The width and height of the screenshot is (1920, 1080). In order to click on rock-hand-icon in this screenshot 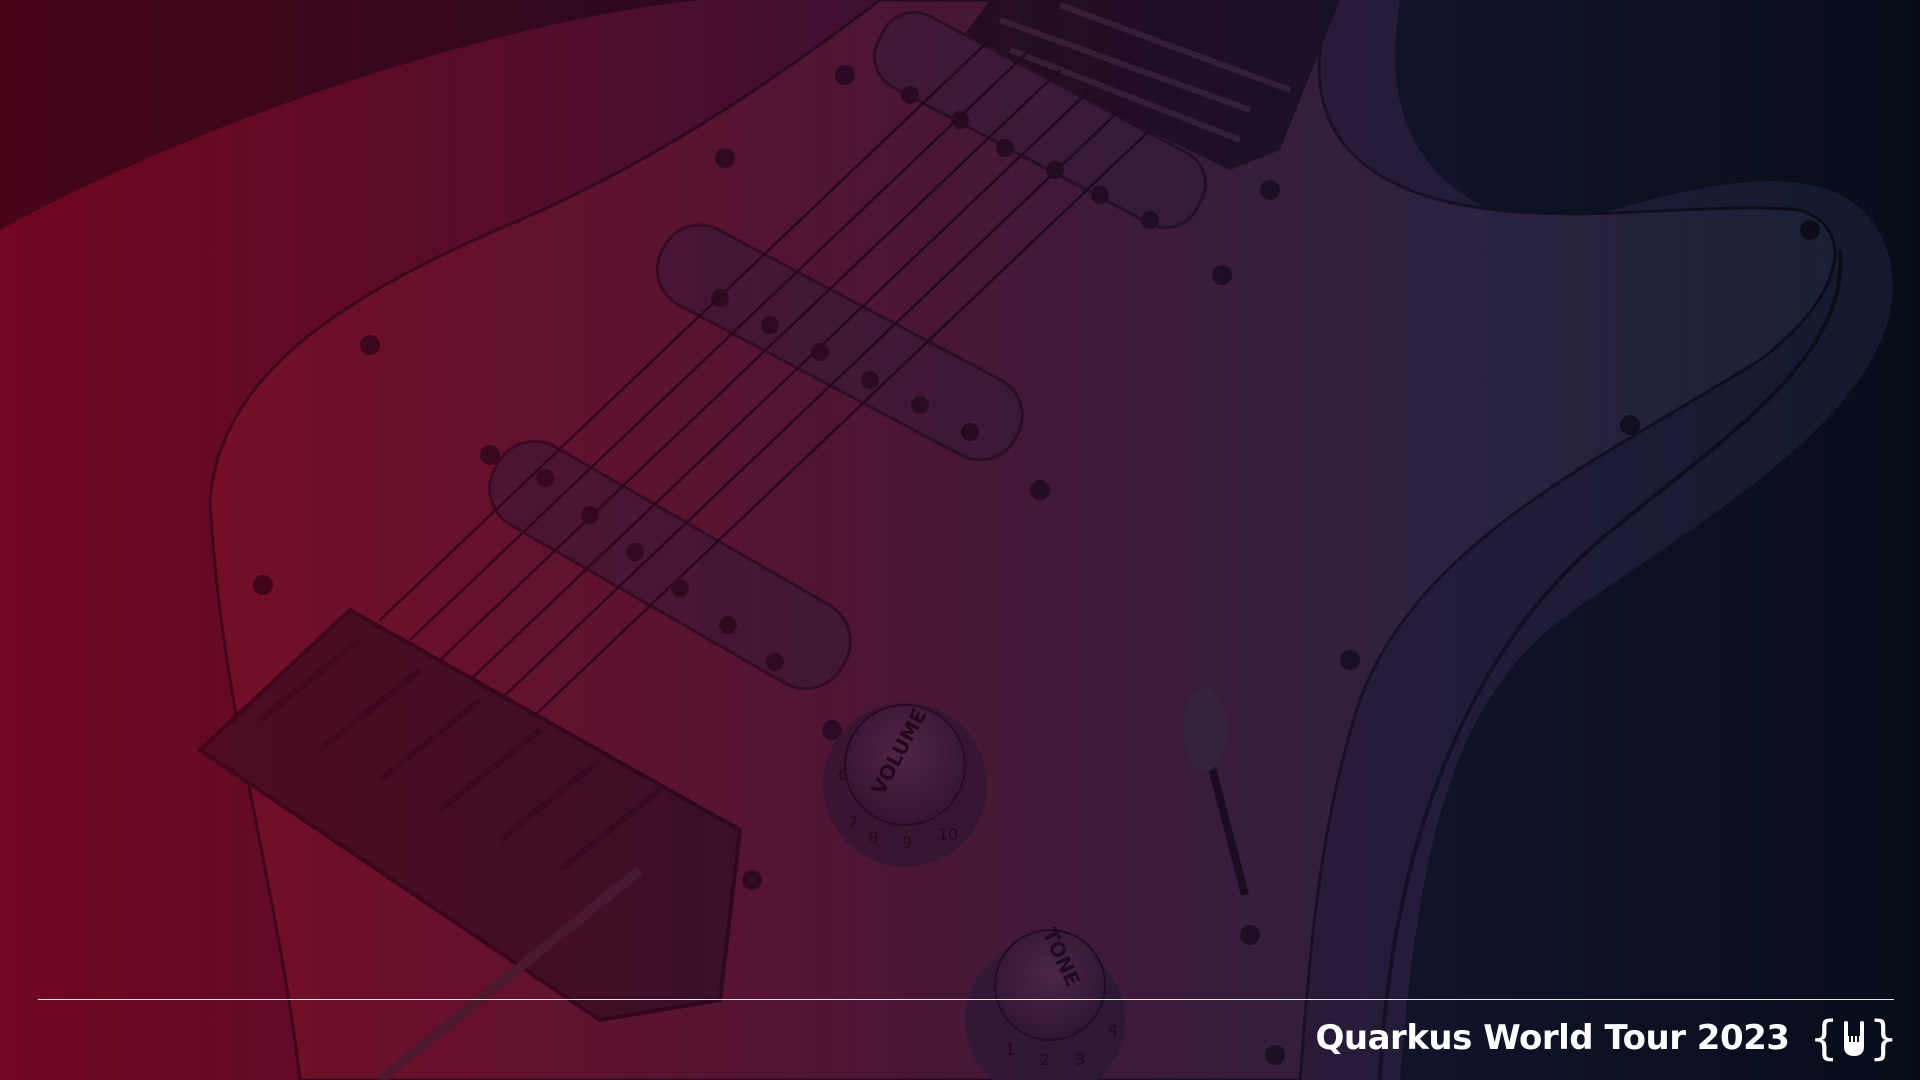, I will do `click(1853, 1038)`.